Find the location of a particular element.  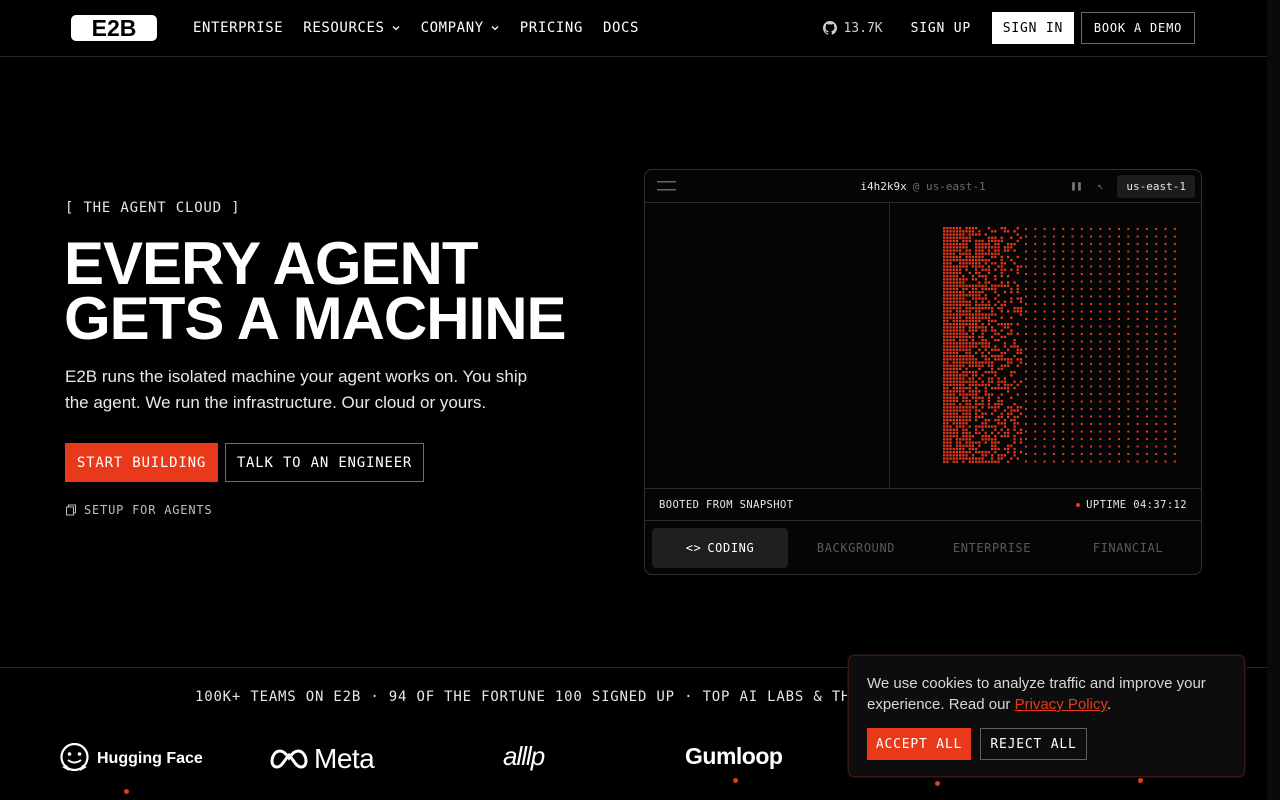

cursor-icon: ↖ is located at coordinates (1100, 187).